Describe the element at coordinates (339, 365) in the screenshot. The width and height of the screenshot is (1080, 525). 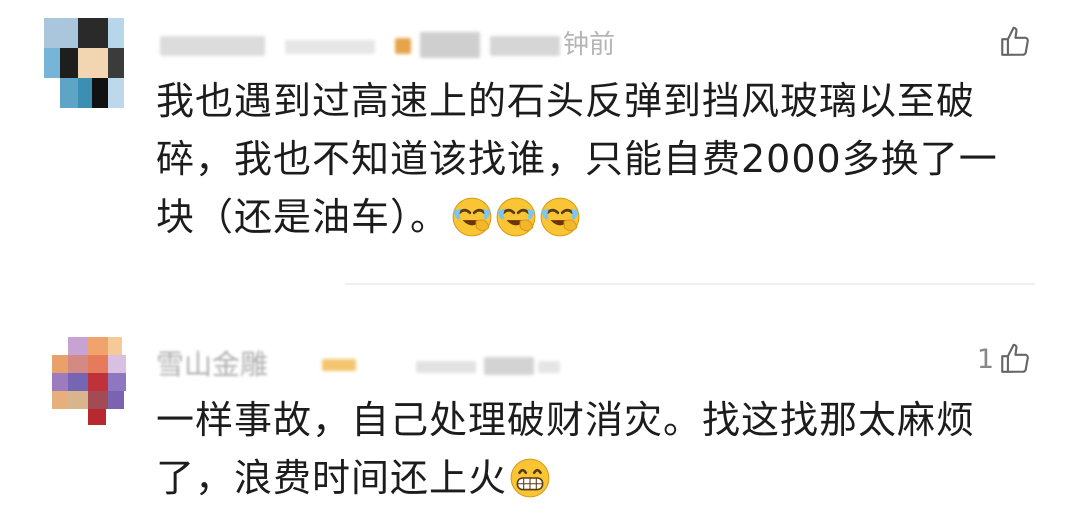
I see `badge-redacted` at that location.